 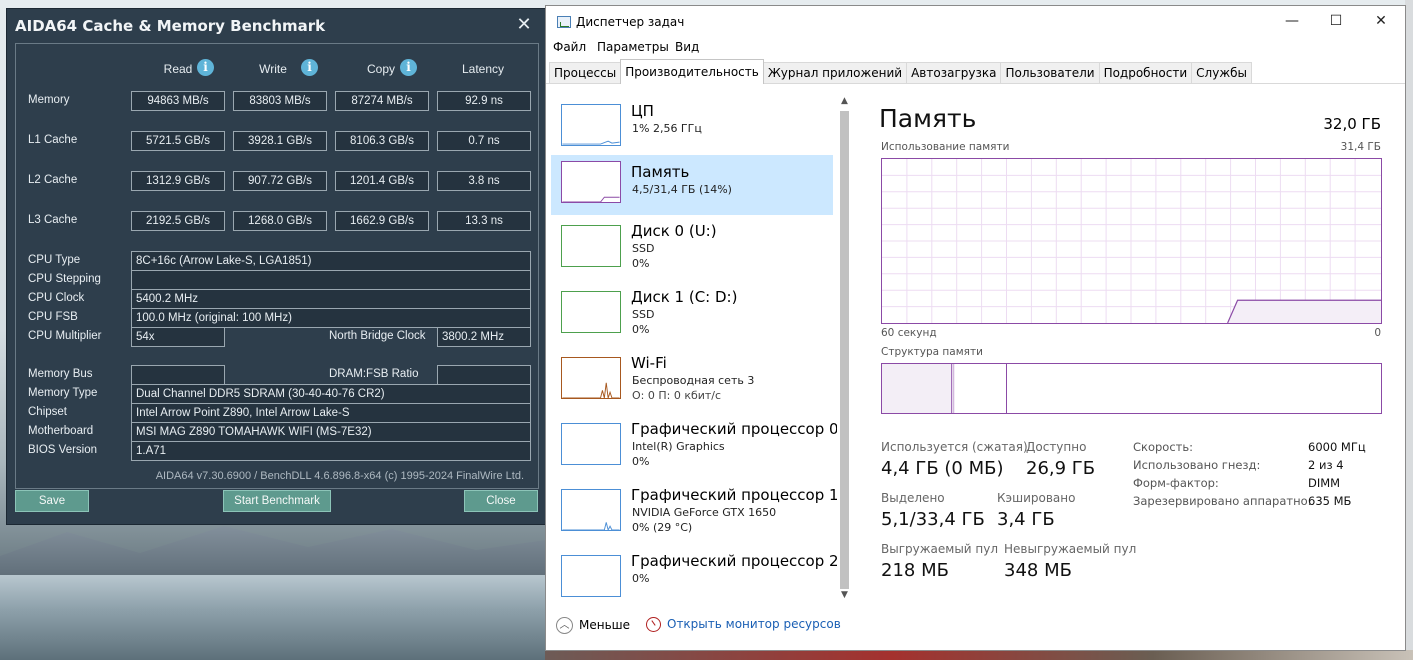 What do you see at coordinates (844, 597) in the screenshot?
I see `scroll-down-icon: ▼` at bounding box center [844, 597].